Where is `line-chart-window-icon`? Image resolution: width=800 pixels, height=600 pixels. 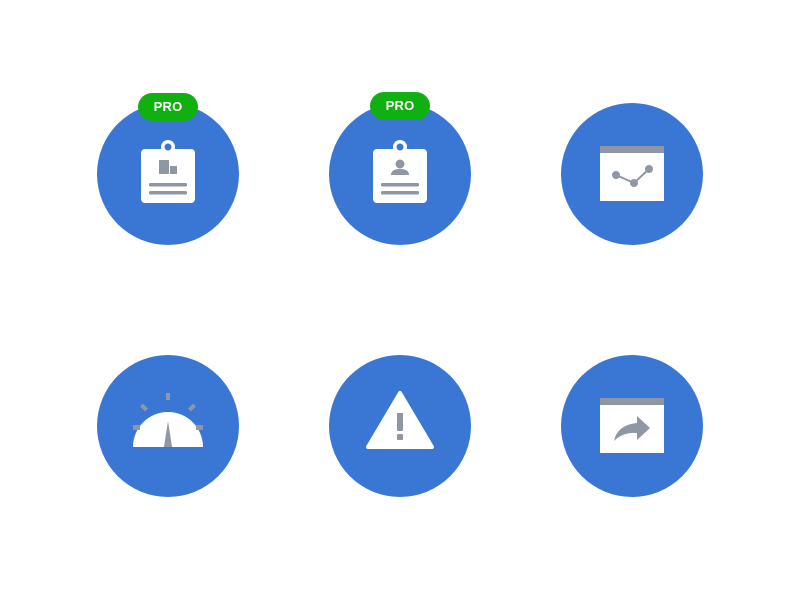
line-chart-window-icon is located at coordinates (632, 173).